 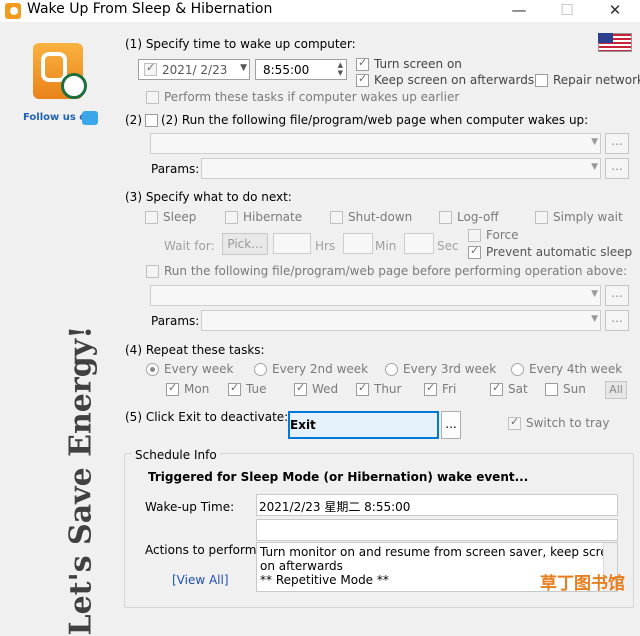 I want to click on keep-screen-on-option: Keep screen on afterwards, so click(x=445, y=79).